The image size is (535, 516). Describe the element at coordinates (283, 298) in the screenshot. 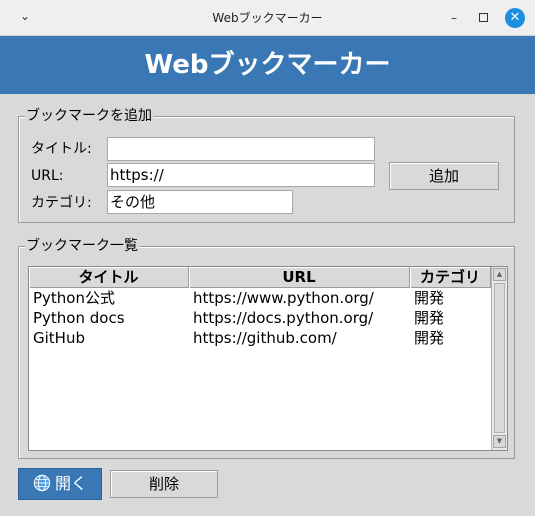

I see `row-url: https://www.python.org/` at that location.